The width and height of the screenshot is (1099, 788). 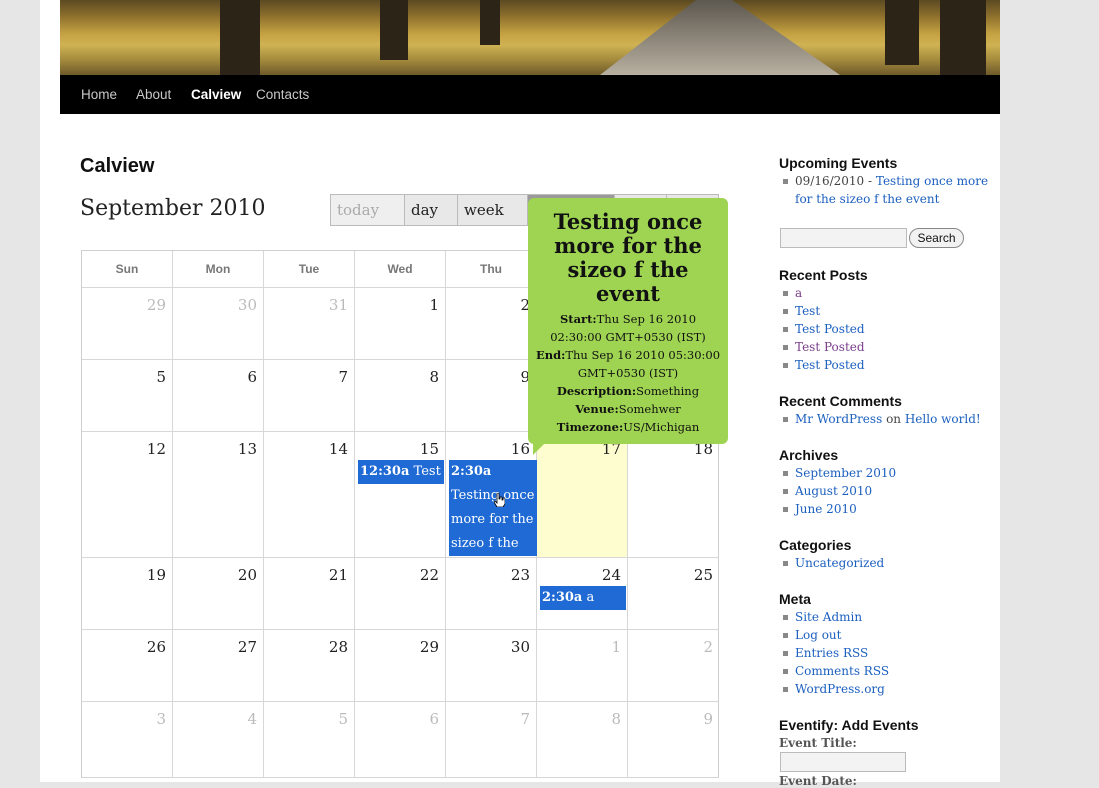 What do you see at coordinates (434, 377) in the screenshot?
I see `day-number: 8` at bounding box center [434, 377].